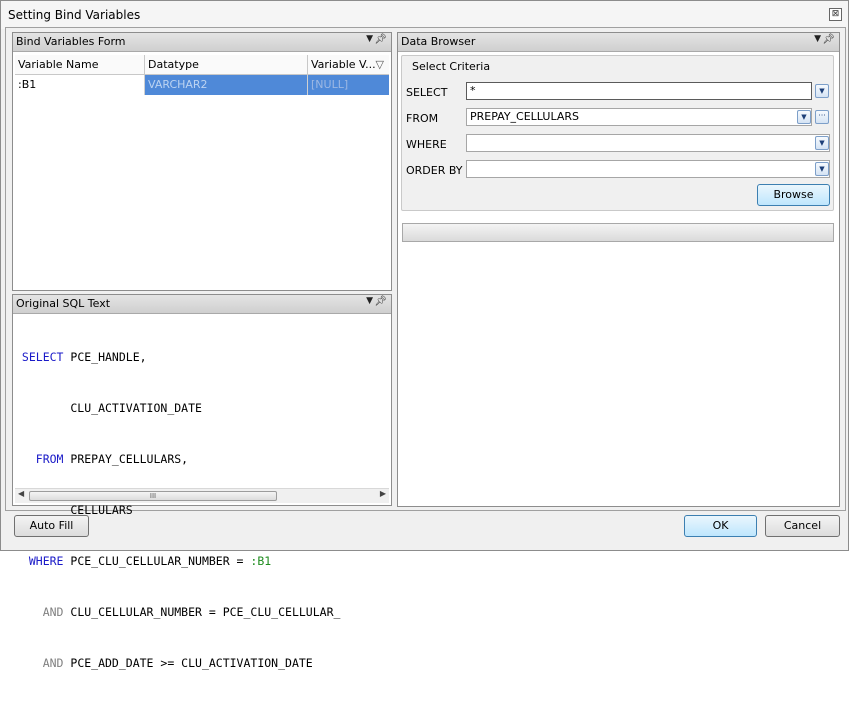 The height and width of the screenshot is (706, 849). What do you see at coordinates (639, 117) in the screenshot?
I see `from-input: PREPAY_CELLULARS` at bounding box center [639, 117].